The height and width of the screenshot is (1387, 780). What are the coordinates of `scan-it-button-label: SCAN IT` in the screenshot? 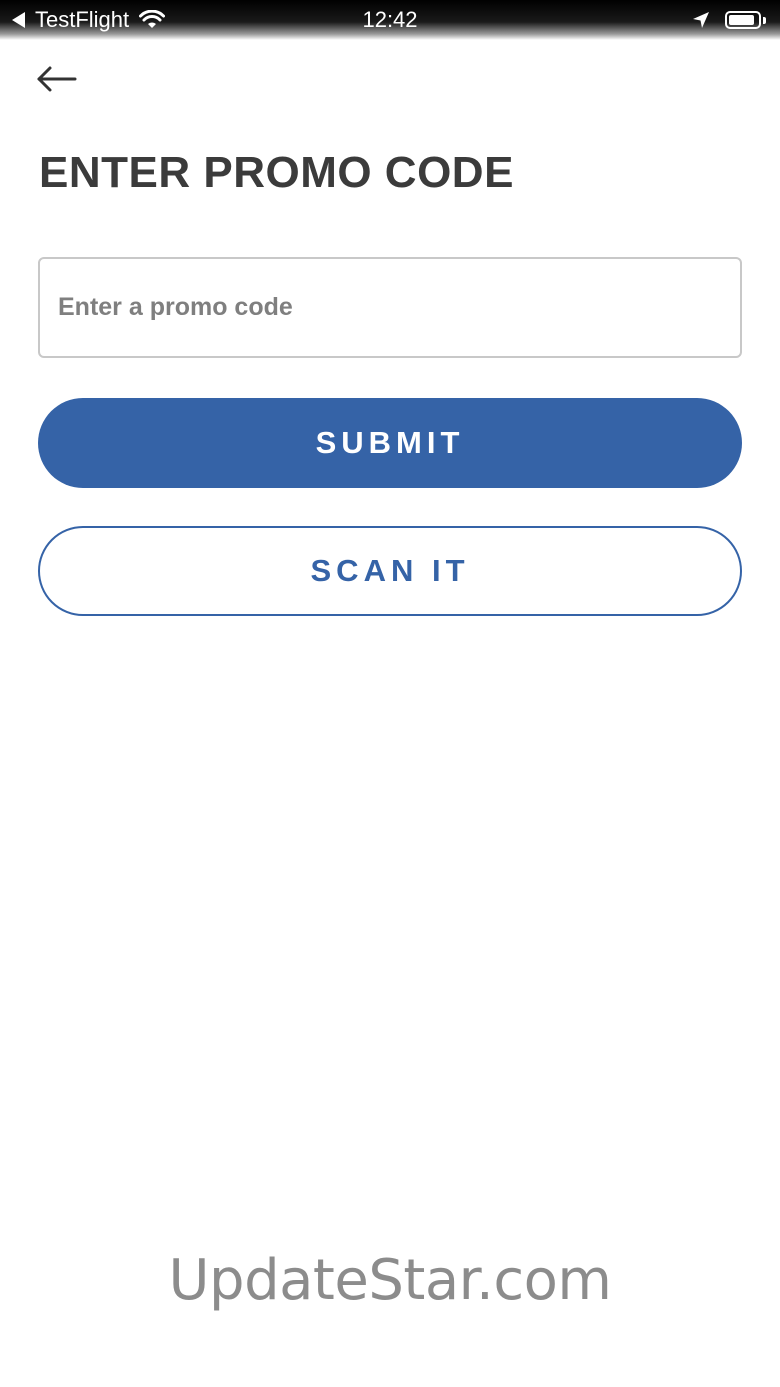 It's located at (390, 570).